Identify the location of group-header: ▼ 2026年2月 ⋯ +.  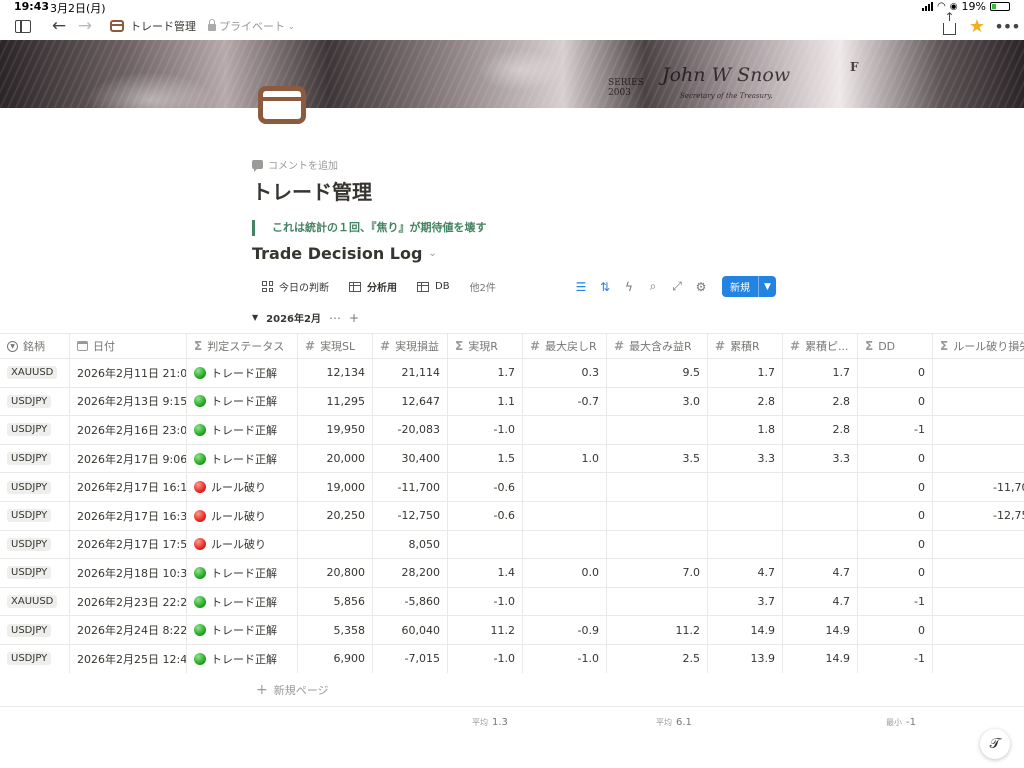
(305, 318).